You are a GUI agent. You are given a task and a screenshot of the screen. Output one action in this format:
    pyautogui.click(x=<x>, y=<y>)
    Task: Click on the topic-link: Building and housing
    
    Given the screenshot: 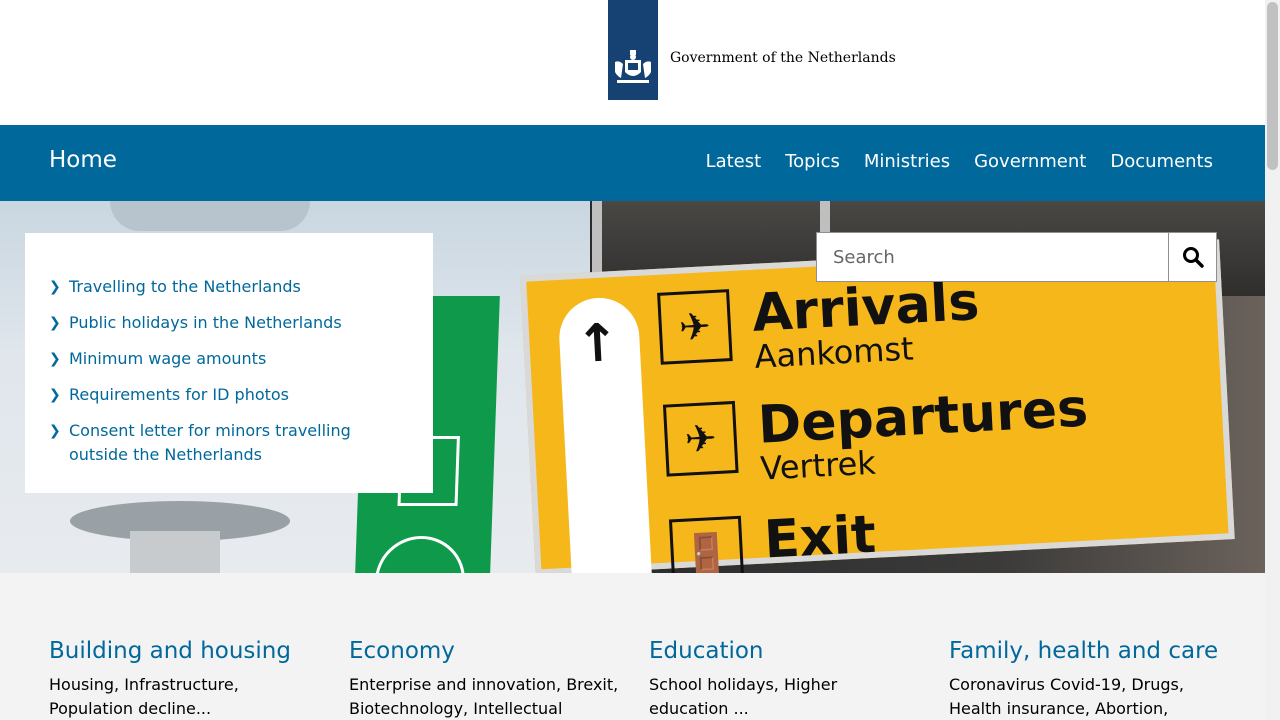 What is the action you would take?
    pyautogui.click(x=170, y=651)
    